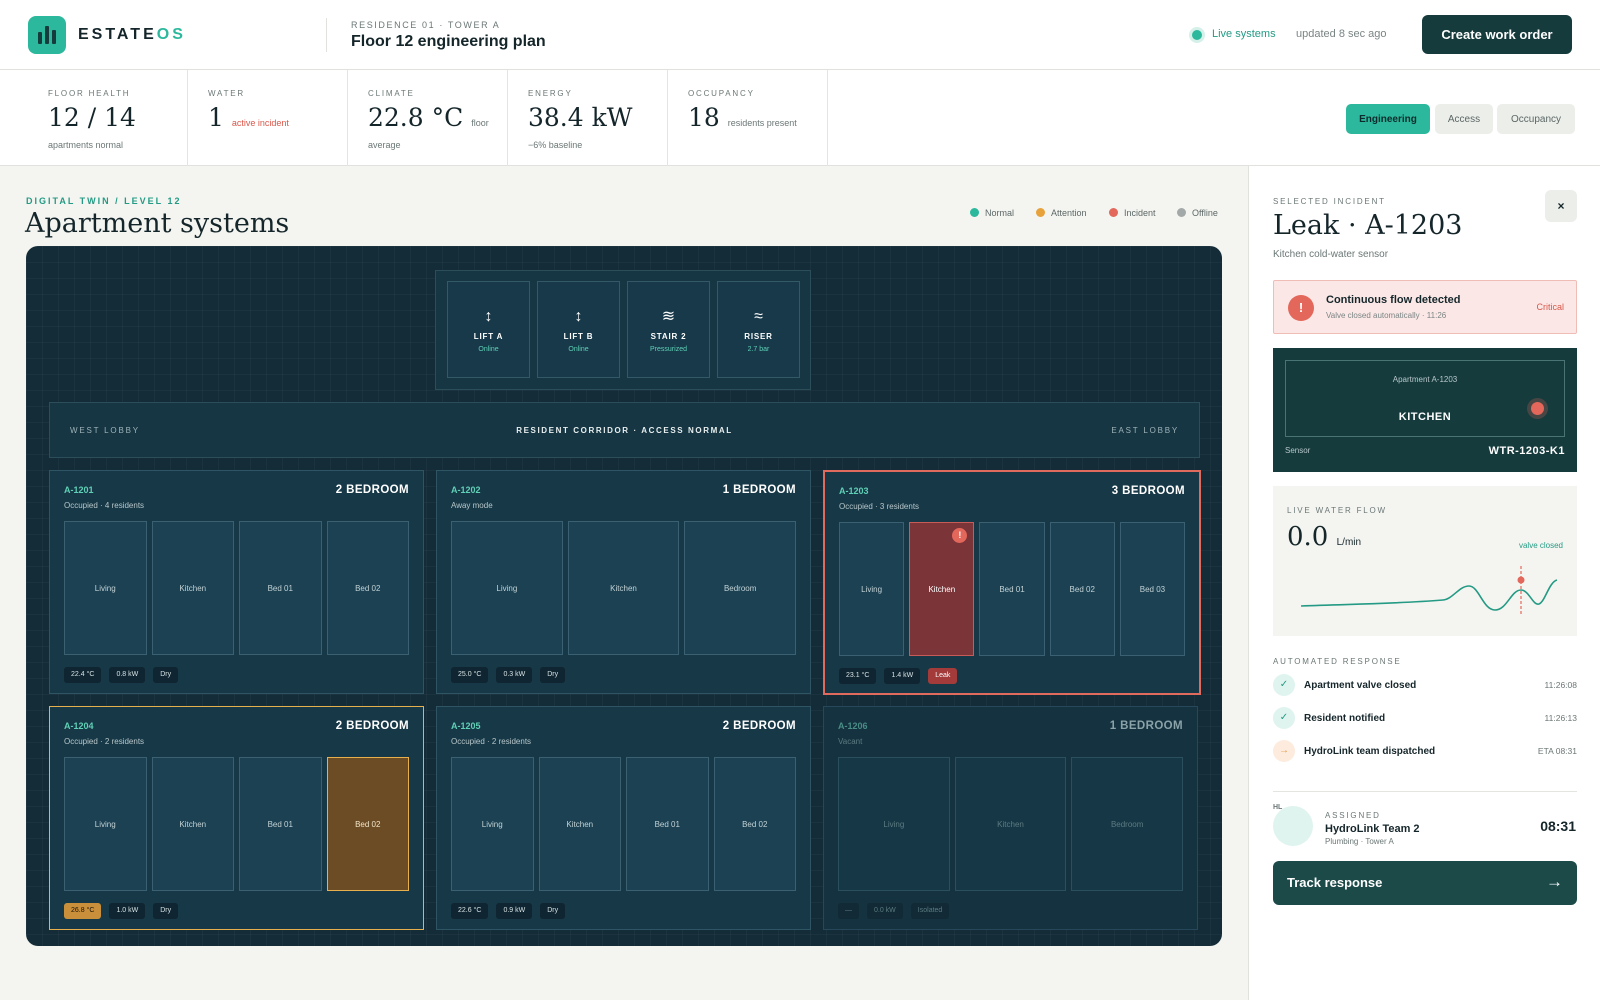 Image resolution: width=1600 pixels, height=1000 pixels. What do you see at coordinates (1284, 751) in the screenshot?
I see `arrow-right-icon: →` at bounding box center [1284, 751].